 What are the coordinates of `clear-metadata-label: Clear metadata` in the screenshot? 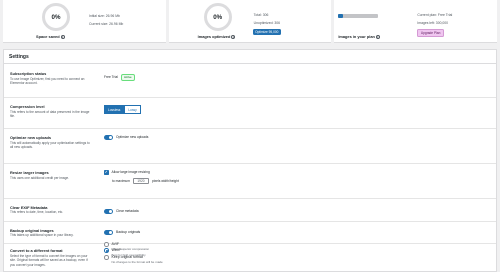 It's located at (127, 211).